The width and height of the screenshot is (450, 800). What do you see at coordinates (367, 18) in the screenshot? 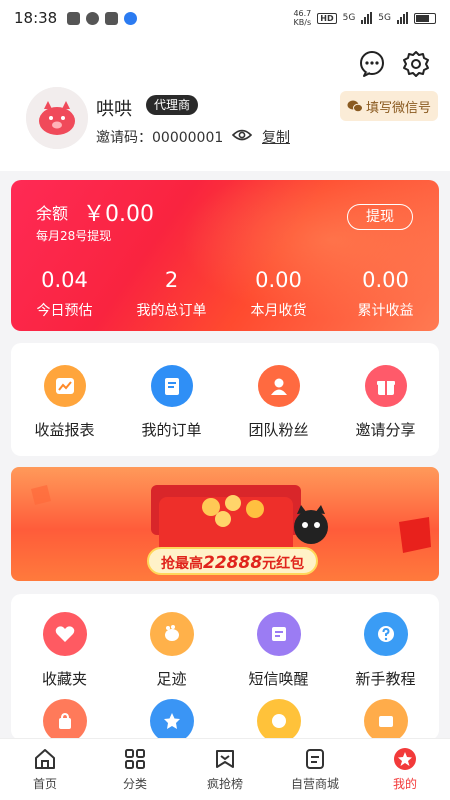
I see `signal-icon` at bounding box center [367, 18].